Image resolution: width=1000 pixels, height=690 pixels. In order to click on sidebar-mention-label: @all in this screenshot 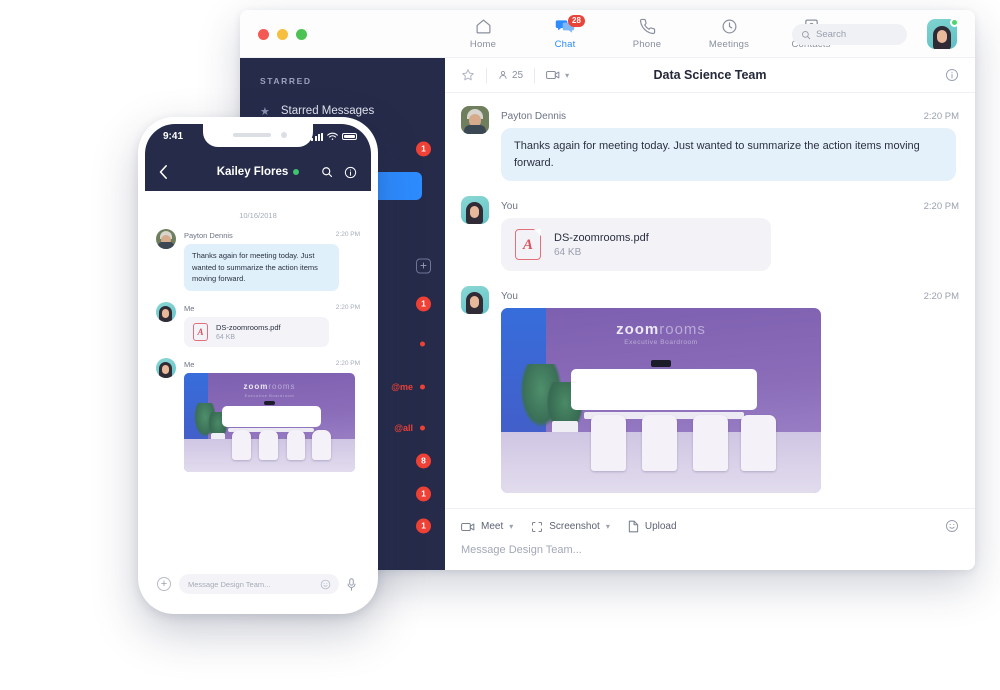, I will do `click(403, 428)`.